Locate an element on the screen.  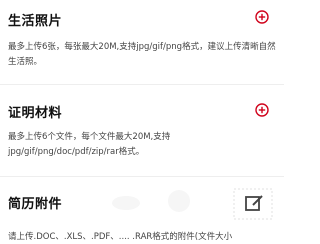
section-title-resume-attachment: 简历附件 is located at coordinates (35, 204).